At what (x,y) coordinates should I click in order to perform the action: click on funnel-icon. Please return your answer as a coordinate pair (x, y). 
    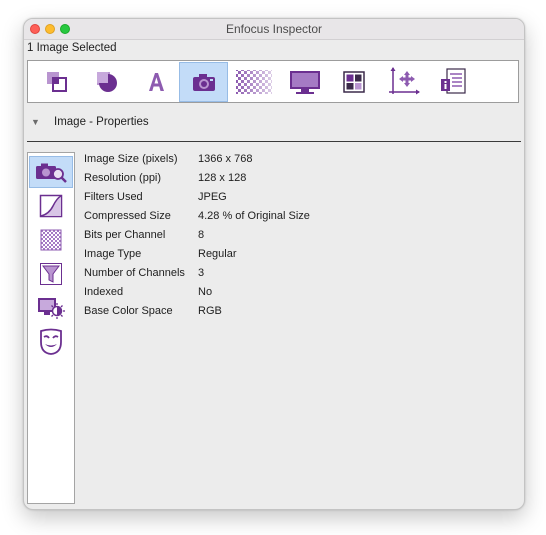
    Looking at the image, I should click on (51, 274).